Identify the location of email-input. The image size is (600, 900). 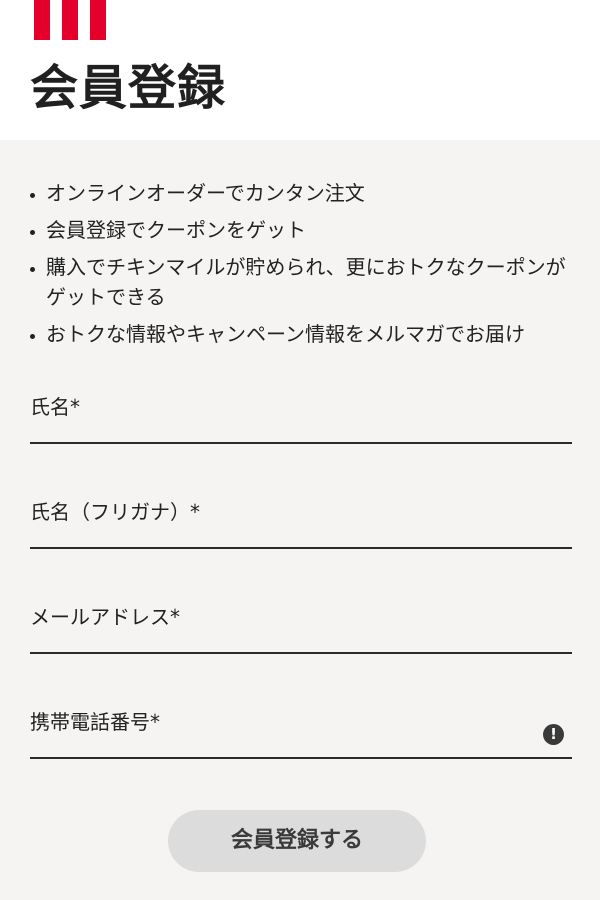
(303, 628).